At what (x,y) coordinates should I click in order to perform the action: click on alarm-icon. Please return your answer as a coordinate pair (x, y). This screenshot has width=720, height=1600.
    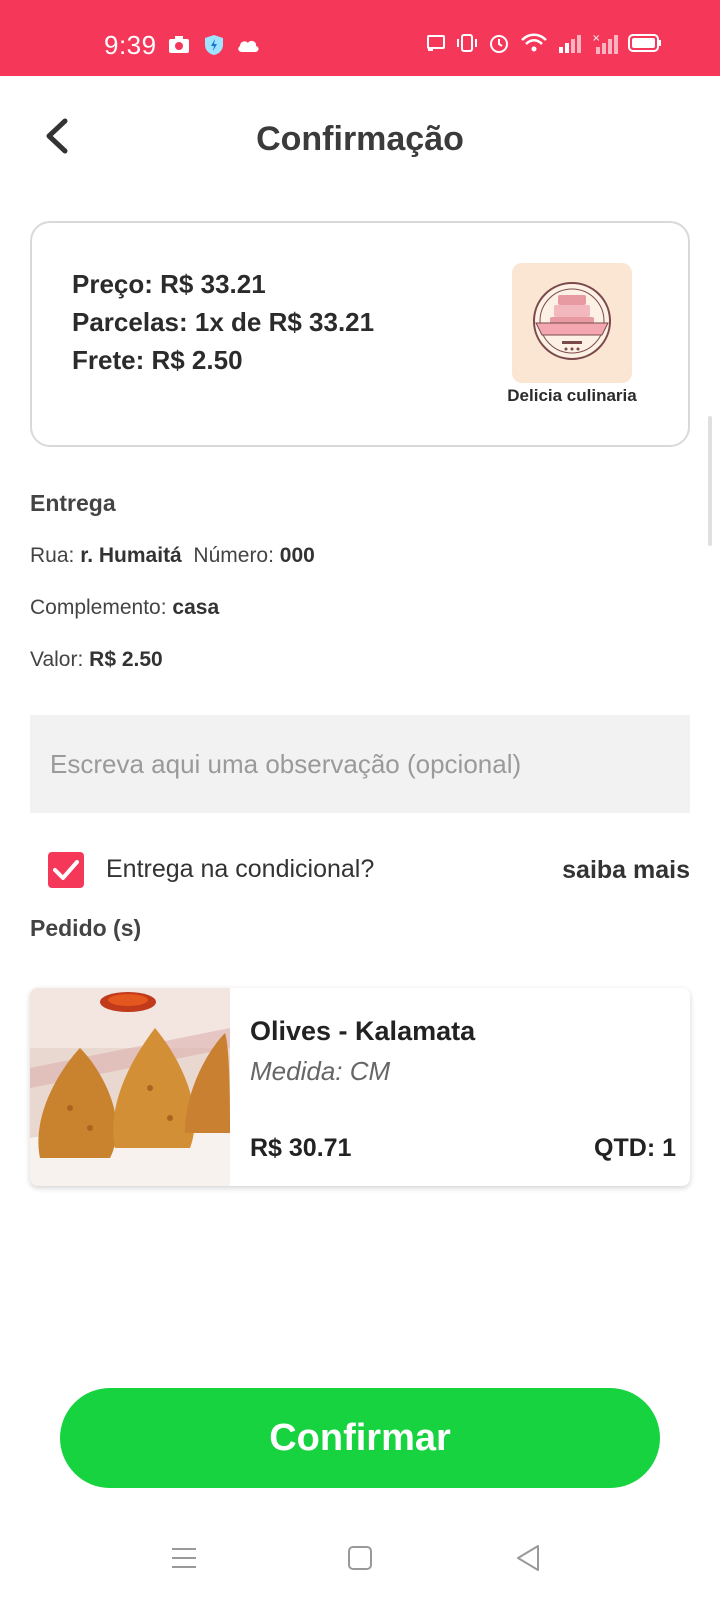
    Looking at the image, I should click on (499, 44).